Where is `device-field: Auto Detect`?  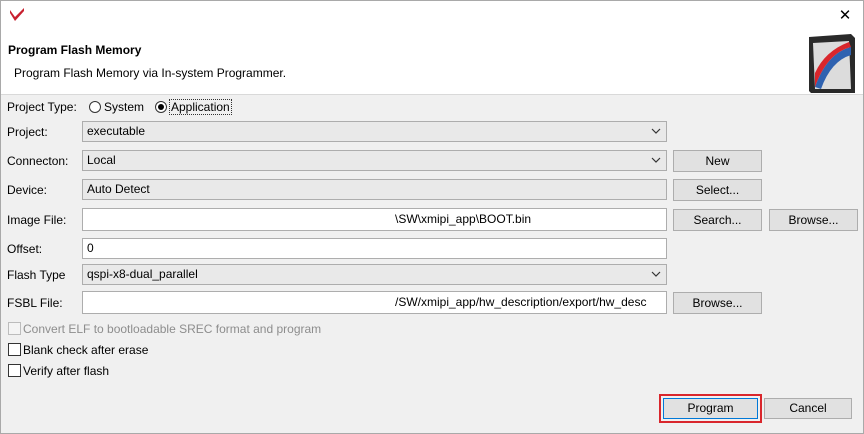 device-field: Auto Detect is located at coordinates (374, 189).